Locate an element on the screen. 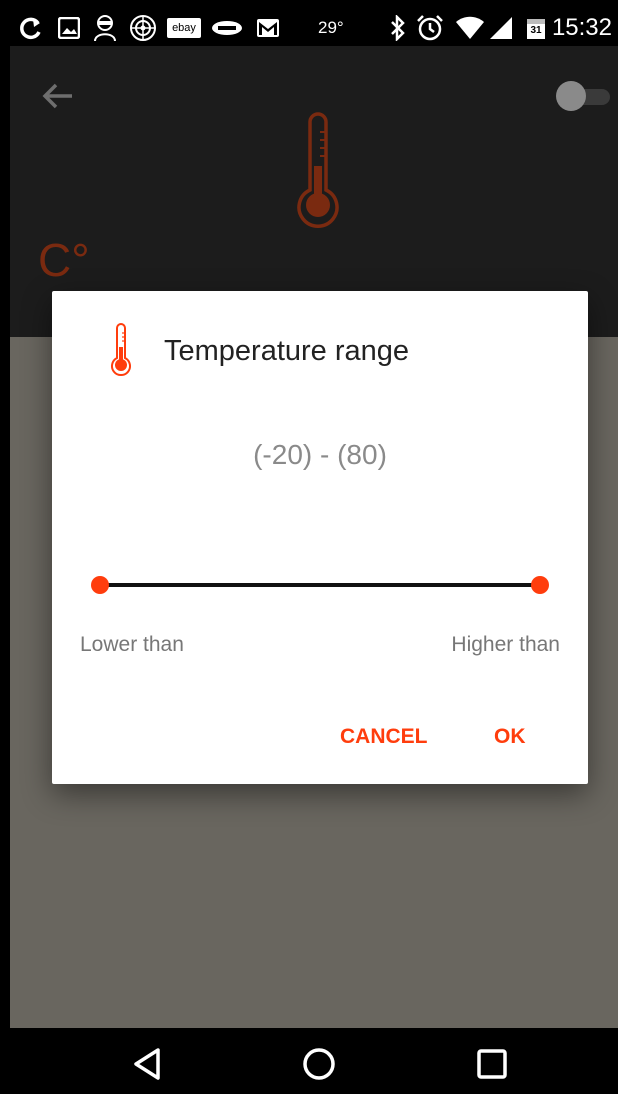 This screenshot has height=1094, width=618. navigation-bar is located at coordinates (314, 1061).